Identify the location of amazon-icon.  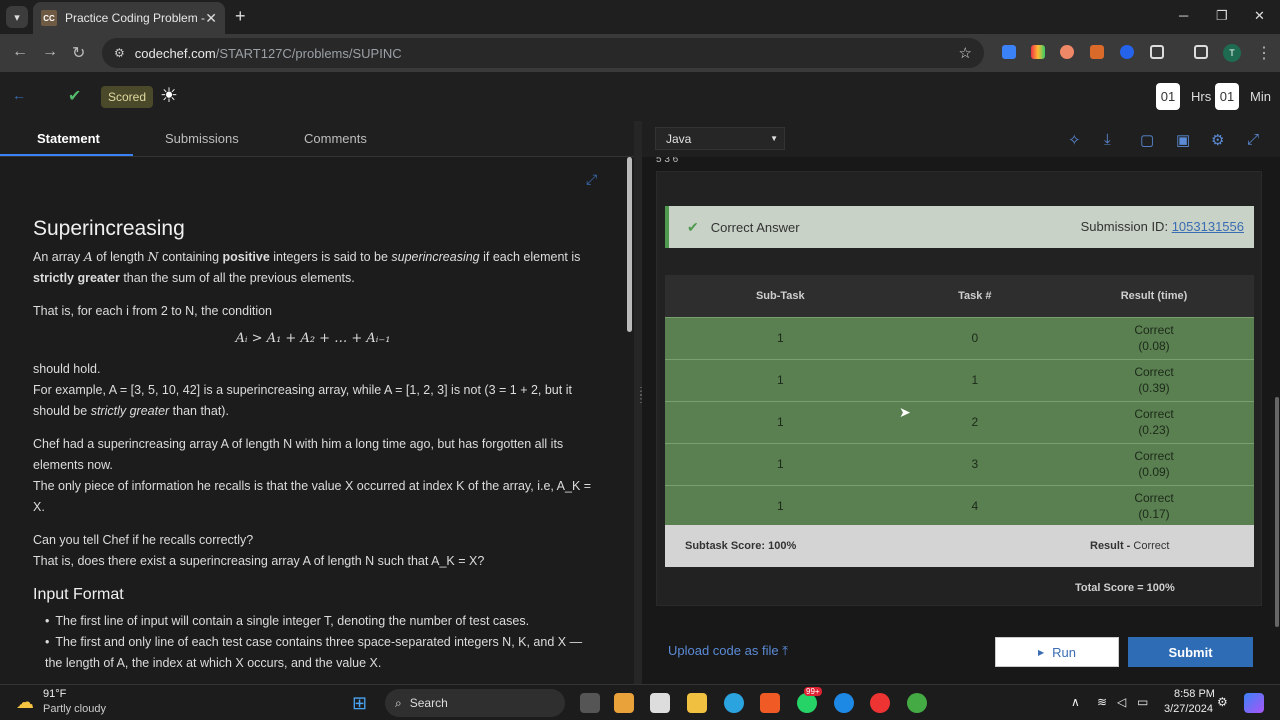
(660, 703).